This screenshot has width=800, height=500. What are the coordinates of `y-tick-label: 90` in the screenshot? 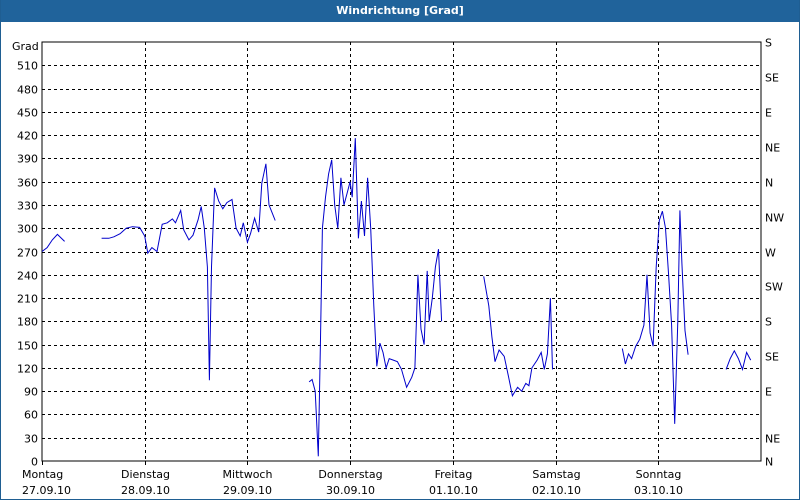 It's located at (31, 392).